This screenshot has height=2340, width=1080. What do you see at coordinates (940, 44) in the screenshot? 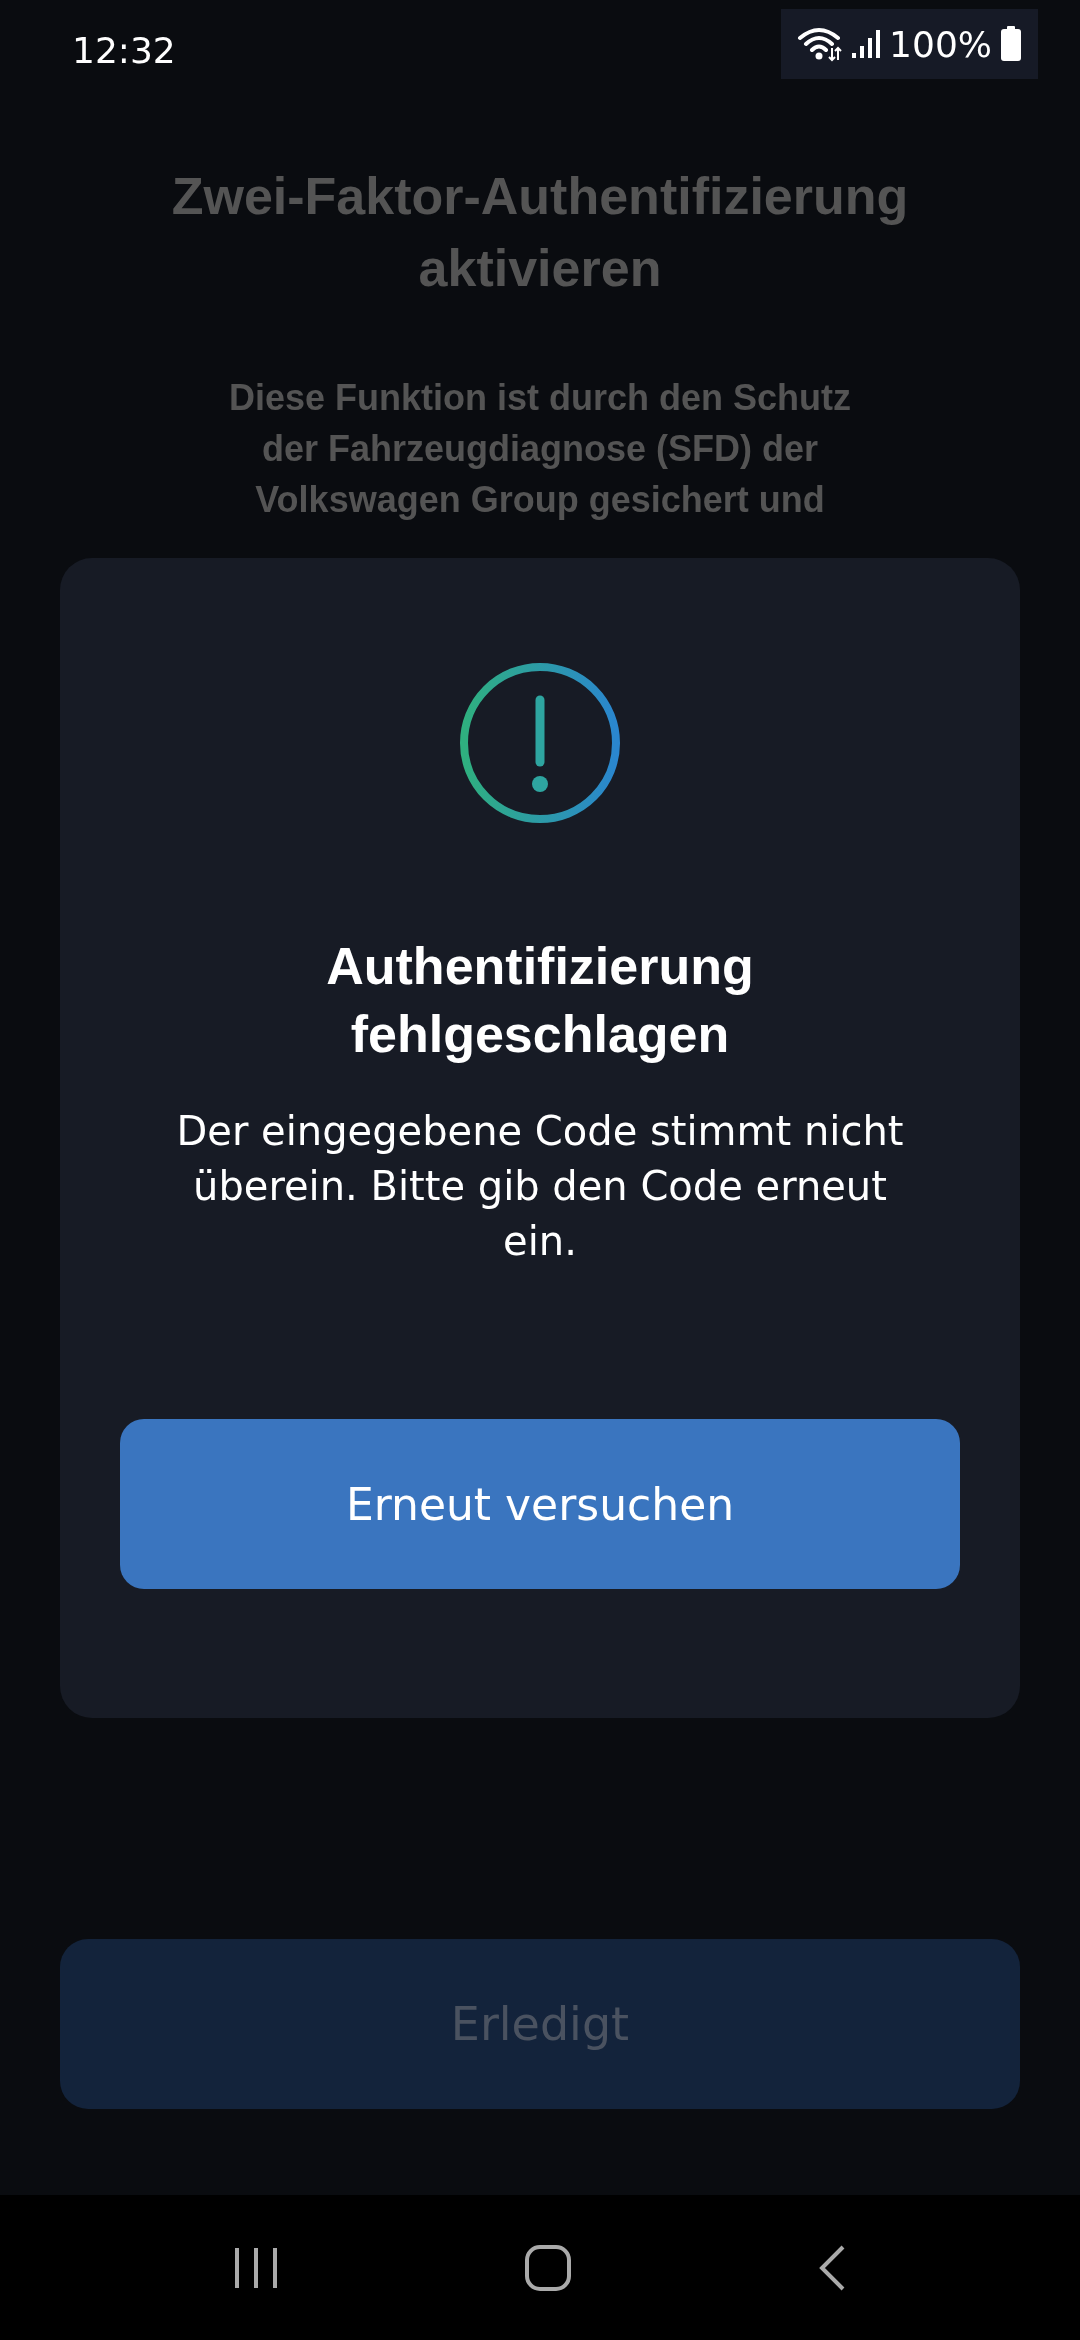
I see `battery-percentage: 100%` at bounding box center [940, 44].